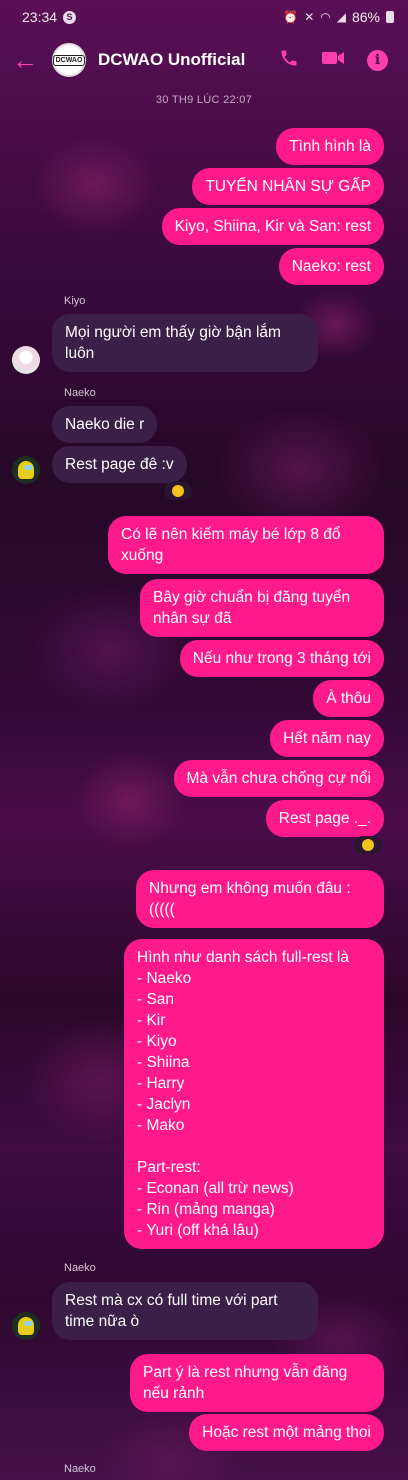 The height and width of the screenshot is (1480, 408). What do you see at coordinates (260, 899) in the screenshot?
I see `message-bubble-outgoing: Nhưng em không muốn đâu :(((((` at bounding box center [260, 899].